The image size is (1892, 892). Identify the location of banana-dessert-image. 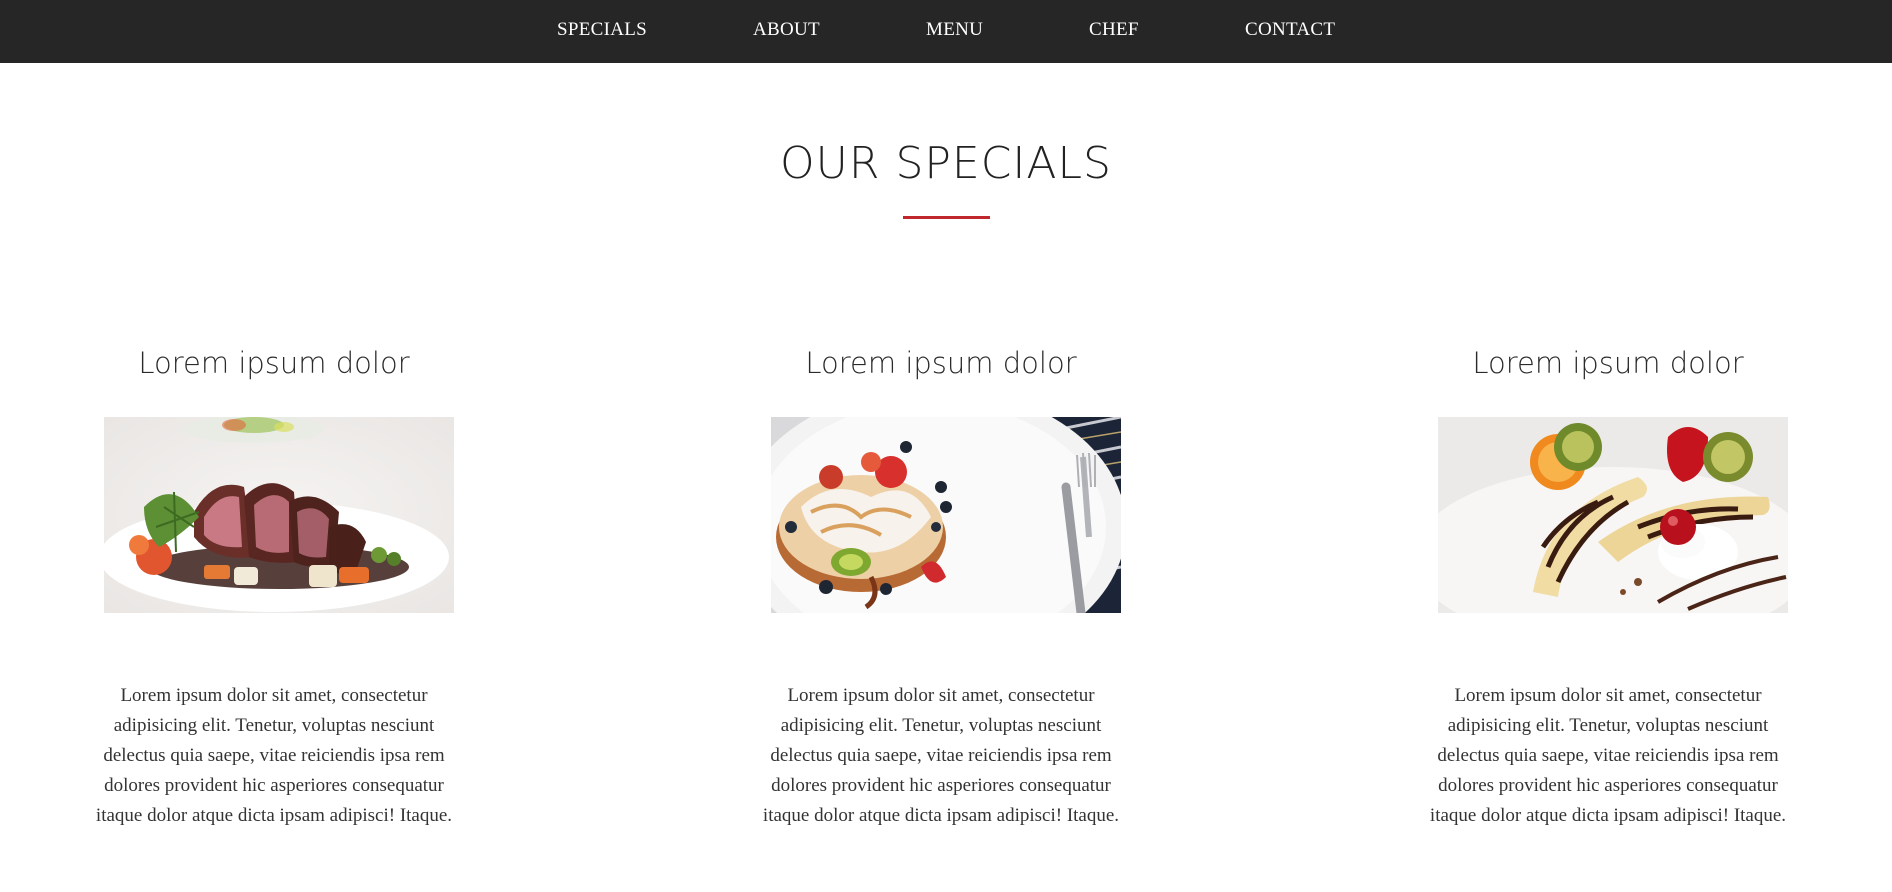
(1613, 515).